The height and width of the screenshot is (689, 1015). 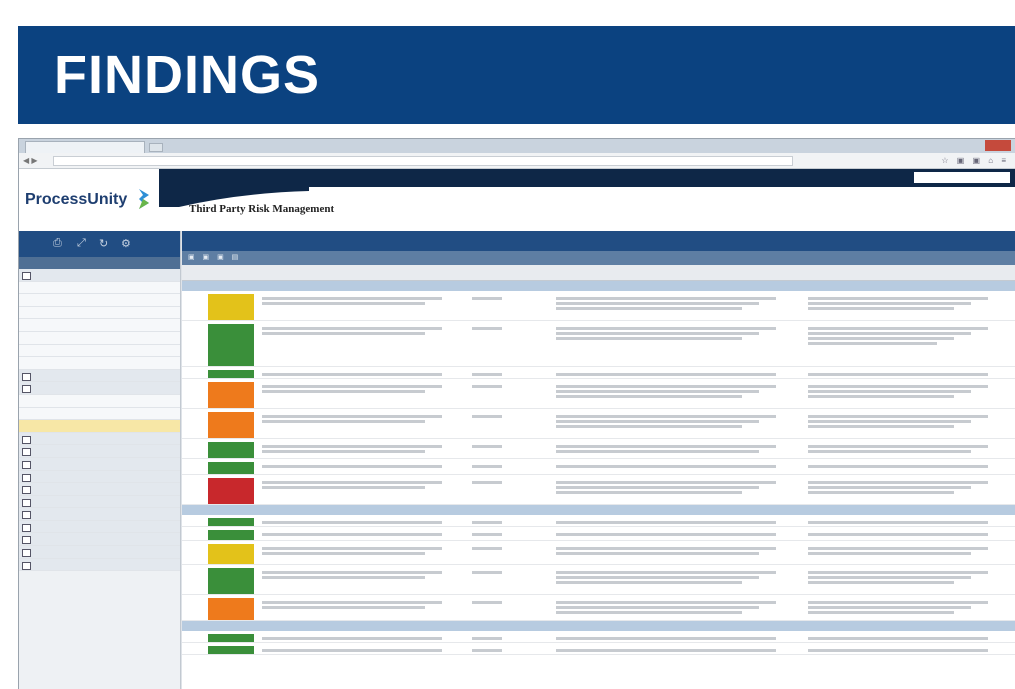 I want to click on column-headers, so click(x=598, y=273).